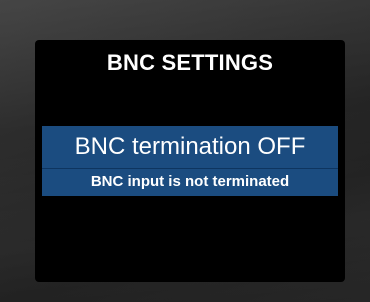 The height and width of the screenshot is (302, 370). What do you see at coordinates (190, 146) in the screenshot?
I see `bnc-termination-value: BNC termination OFF` at bounding box center [190, 146].